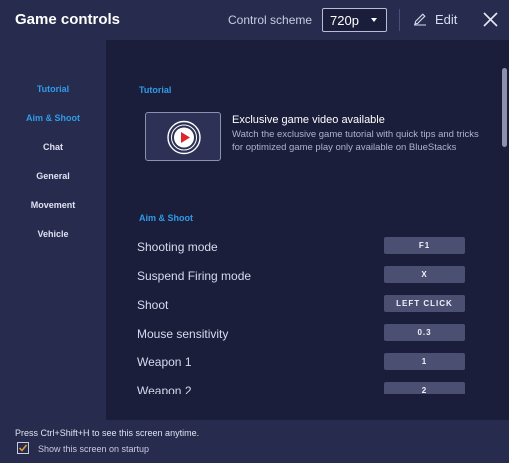  What do you see at coordinates (53, 147) in the screenshot?
I see `sidebar-item-chat: Chat` at bounding box center [53, 147].